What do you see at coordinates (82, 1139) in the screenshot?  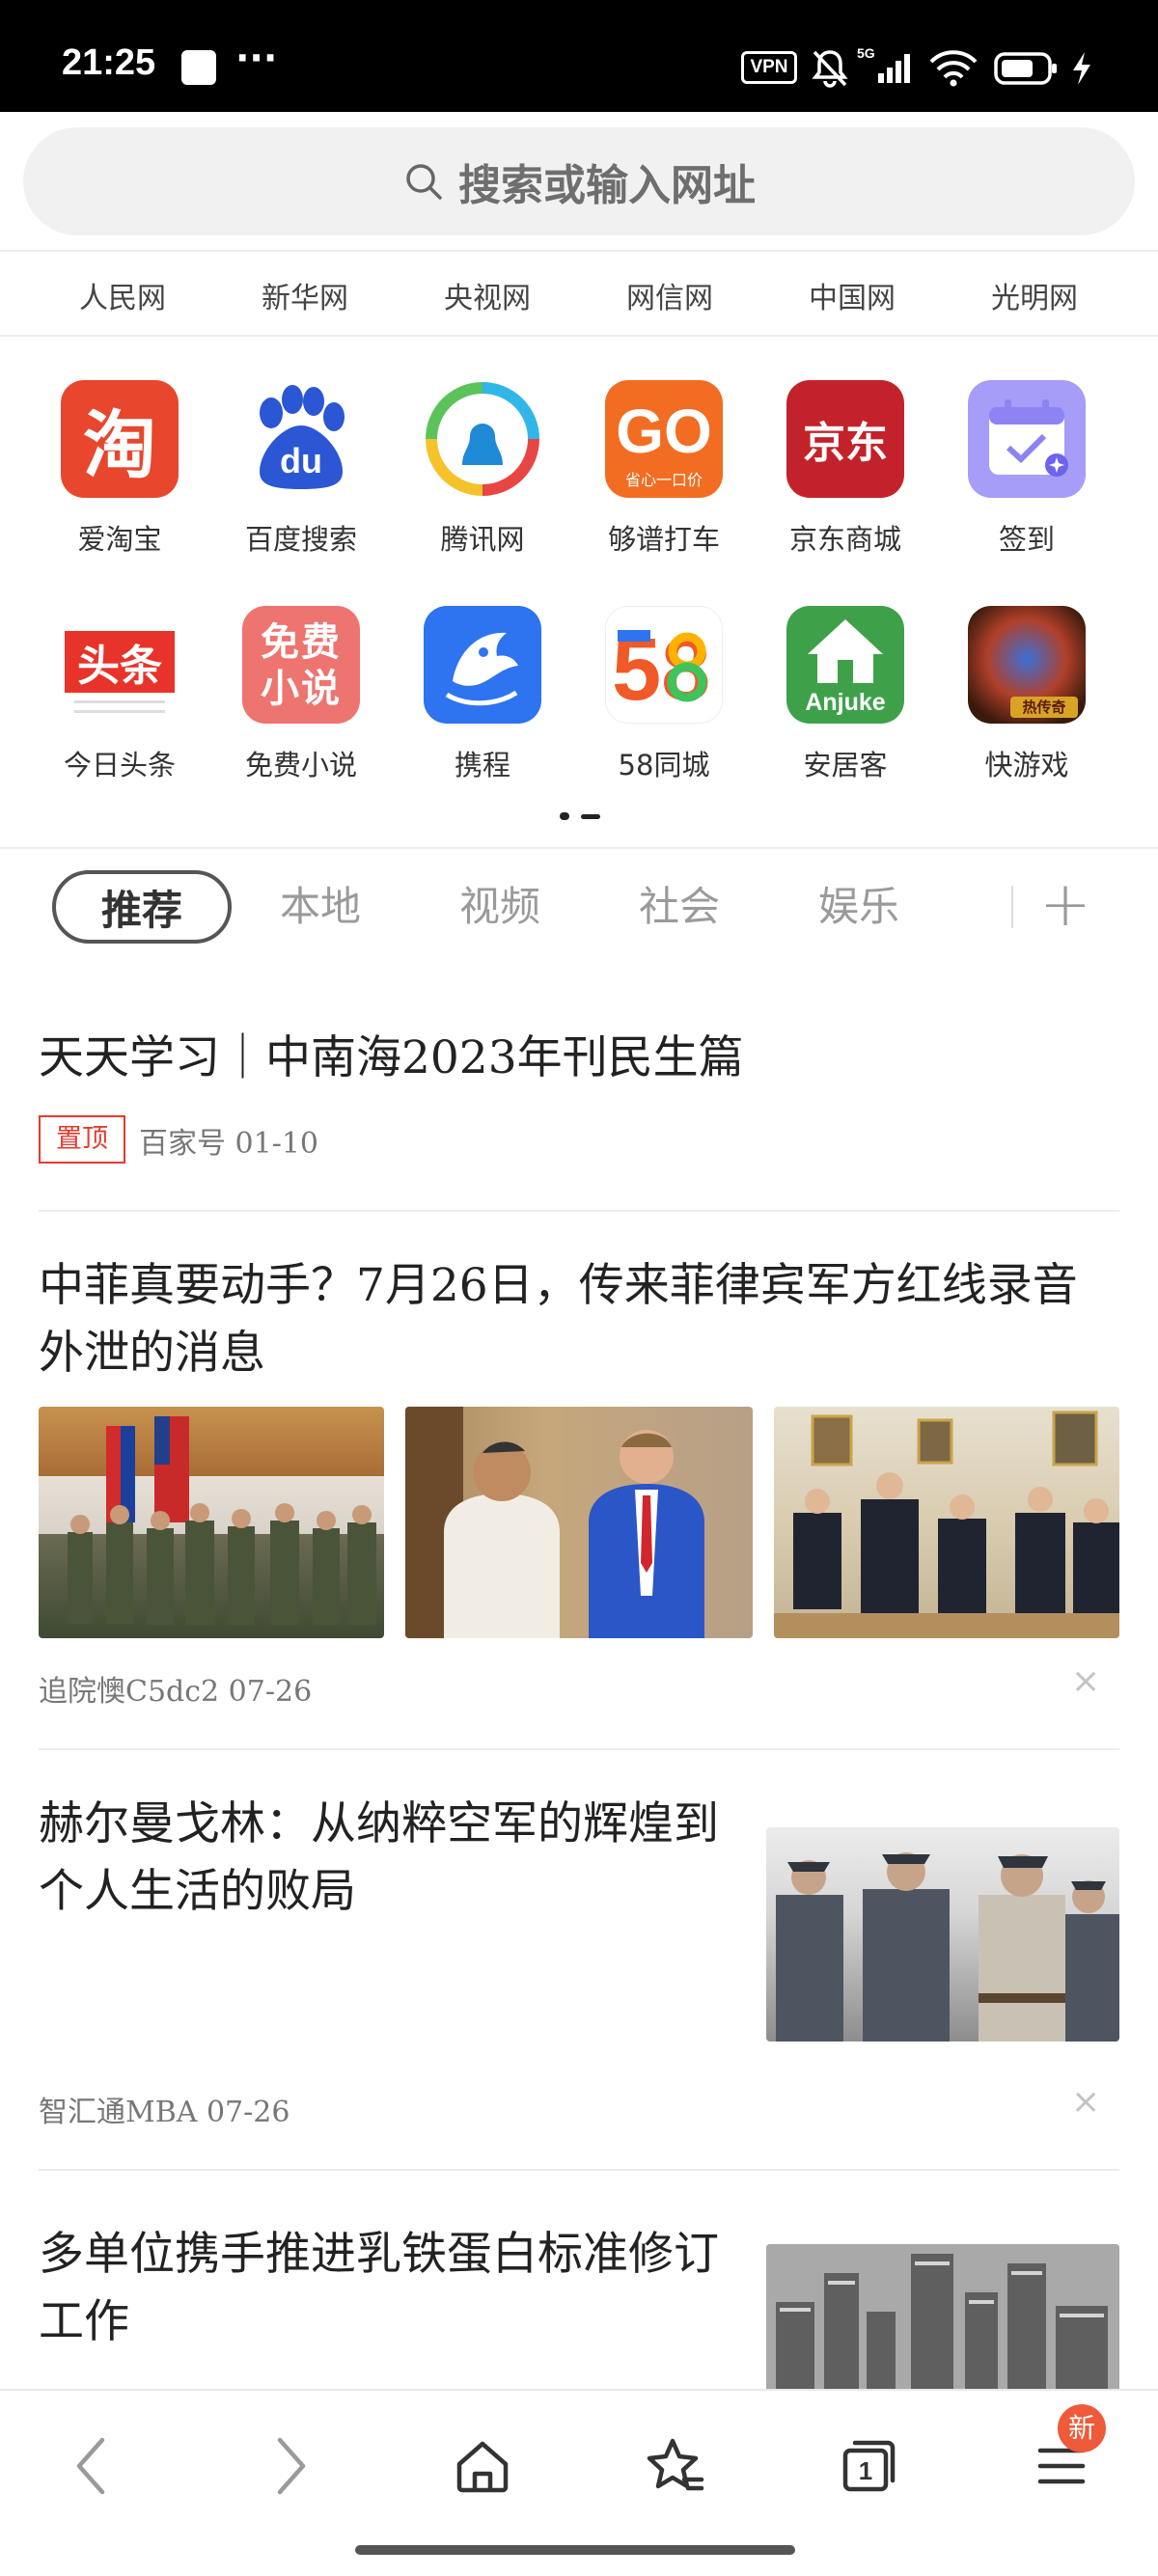 I see `pinned-badge: 置顶` at bounding box center [82, 1139].